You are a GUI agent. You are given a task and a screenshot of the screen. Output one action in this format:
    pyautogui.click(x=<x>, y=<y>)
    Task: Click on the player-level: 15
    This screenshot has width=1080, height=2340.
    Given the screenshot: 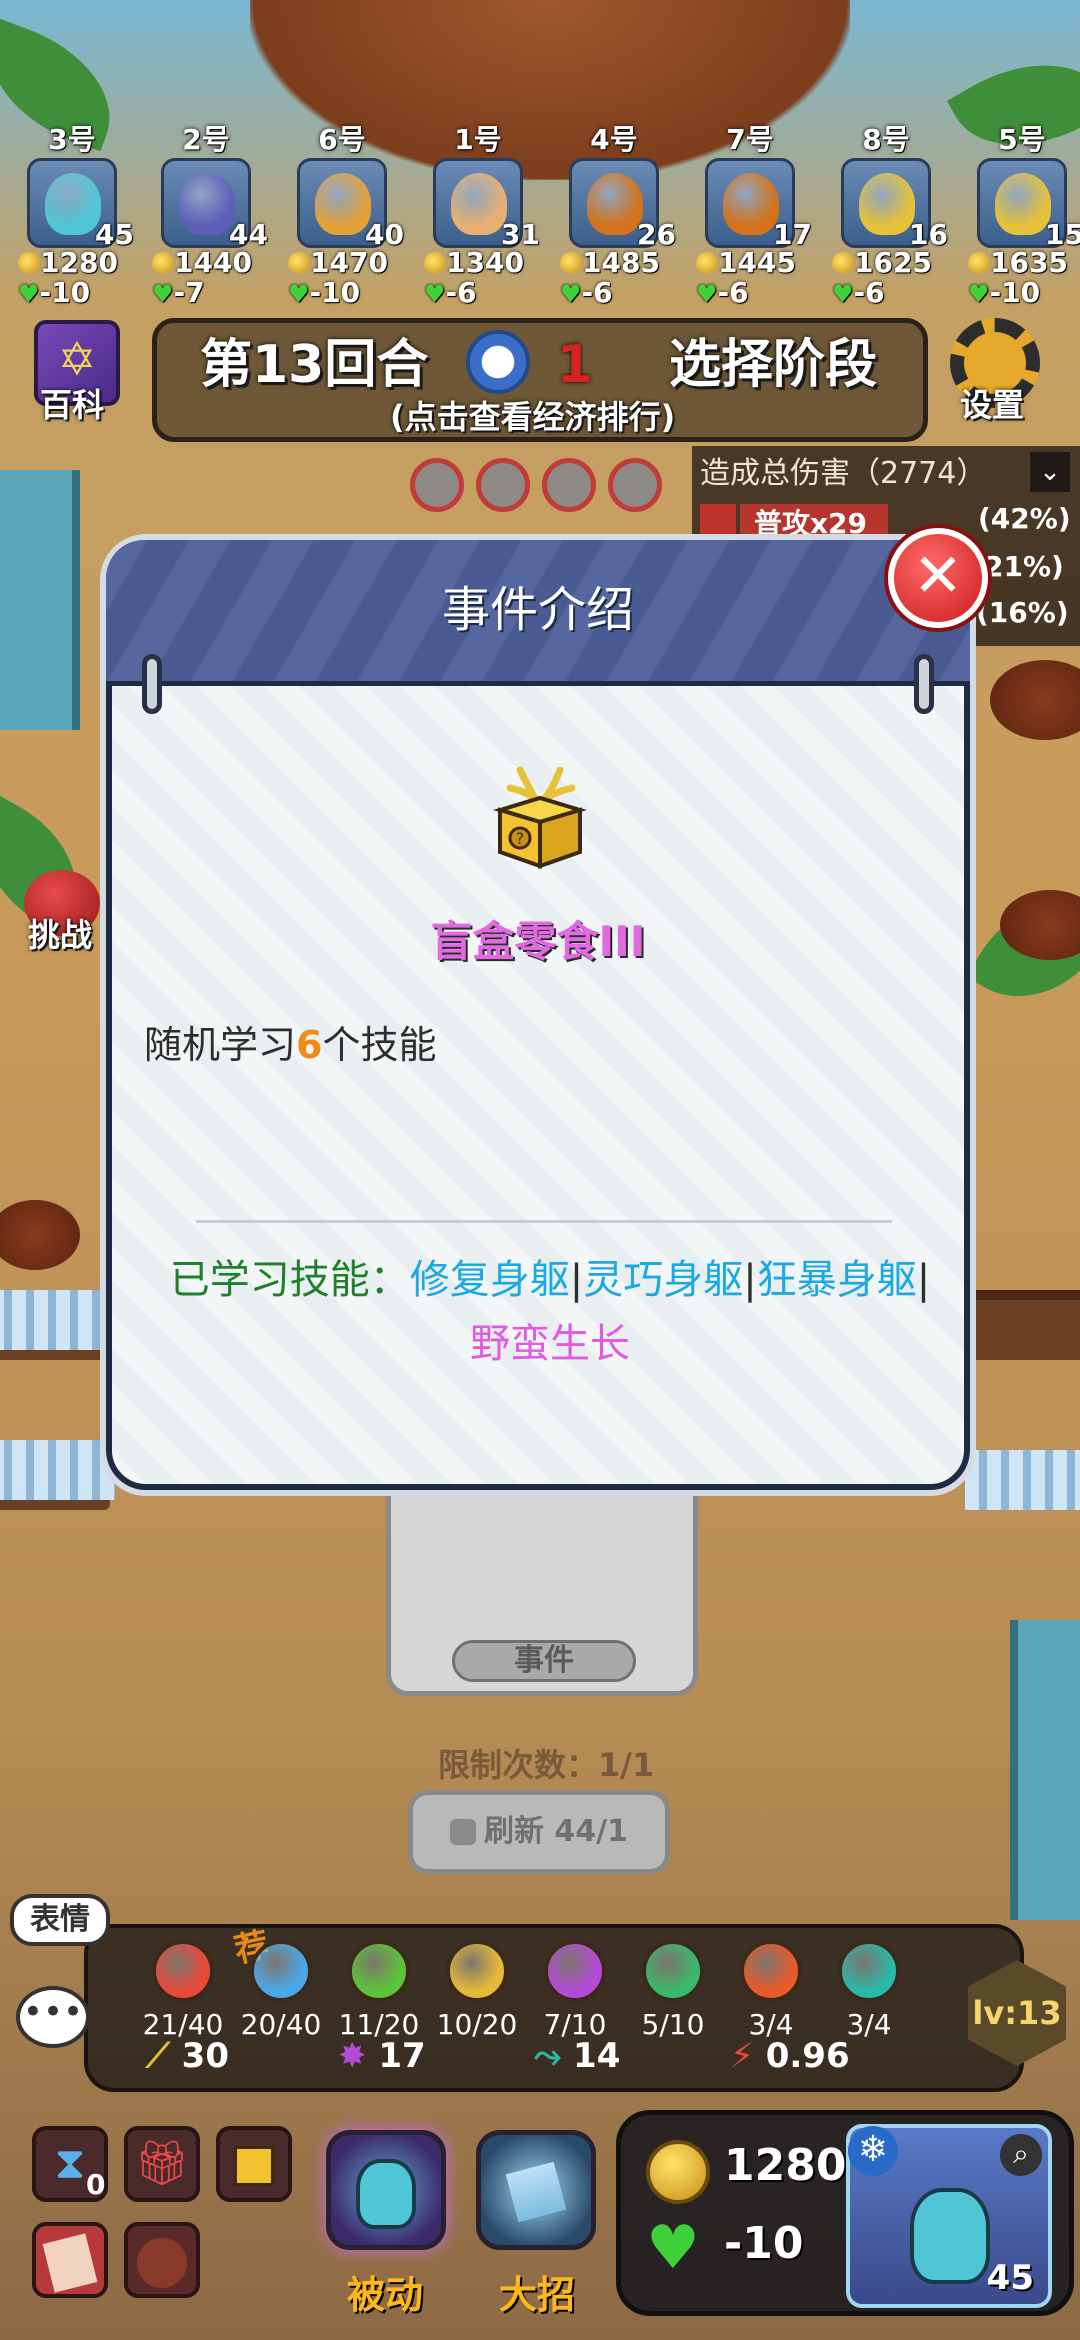 What is the action you would take?
    pyautogui.click(x=1062, y=234)
    